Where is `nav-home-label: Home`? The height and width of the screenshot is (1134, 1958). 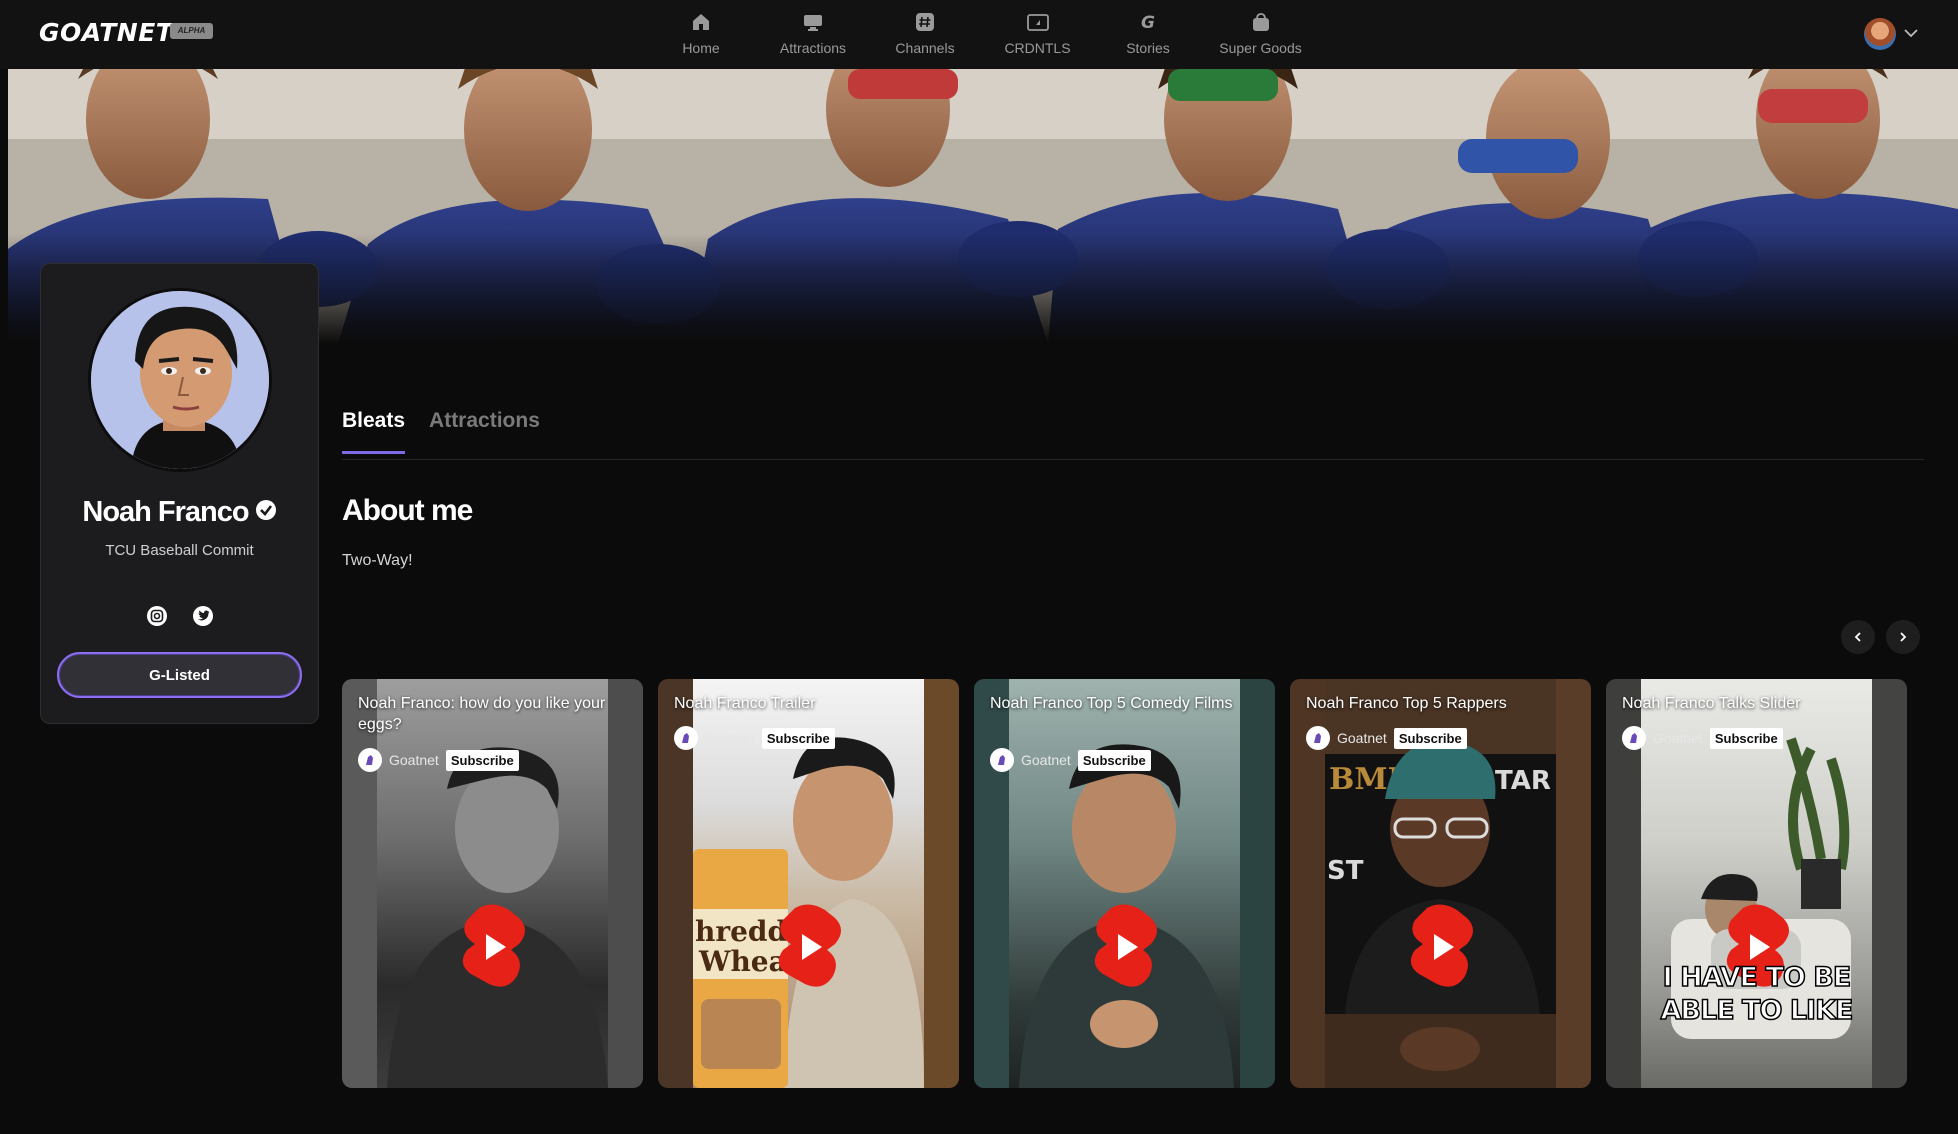
nav-home-label: Home is located at coordinates (701, 48).